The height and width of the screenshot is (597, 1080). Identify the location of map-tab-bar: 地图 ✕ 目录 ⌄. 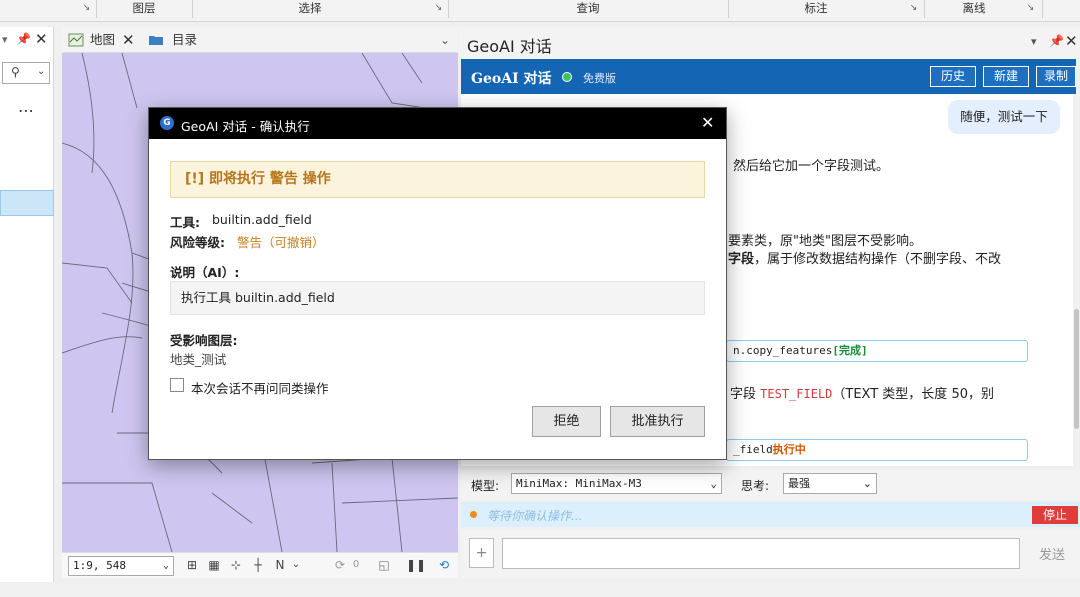
(260, 40).